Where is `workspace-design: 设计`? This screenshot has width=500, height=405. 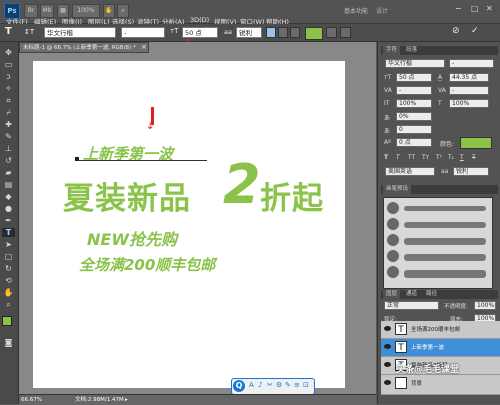
workspace-design: 设计 is located at coordinates (382, 10).